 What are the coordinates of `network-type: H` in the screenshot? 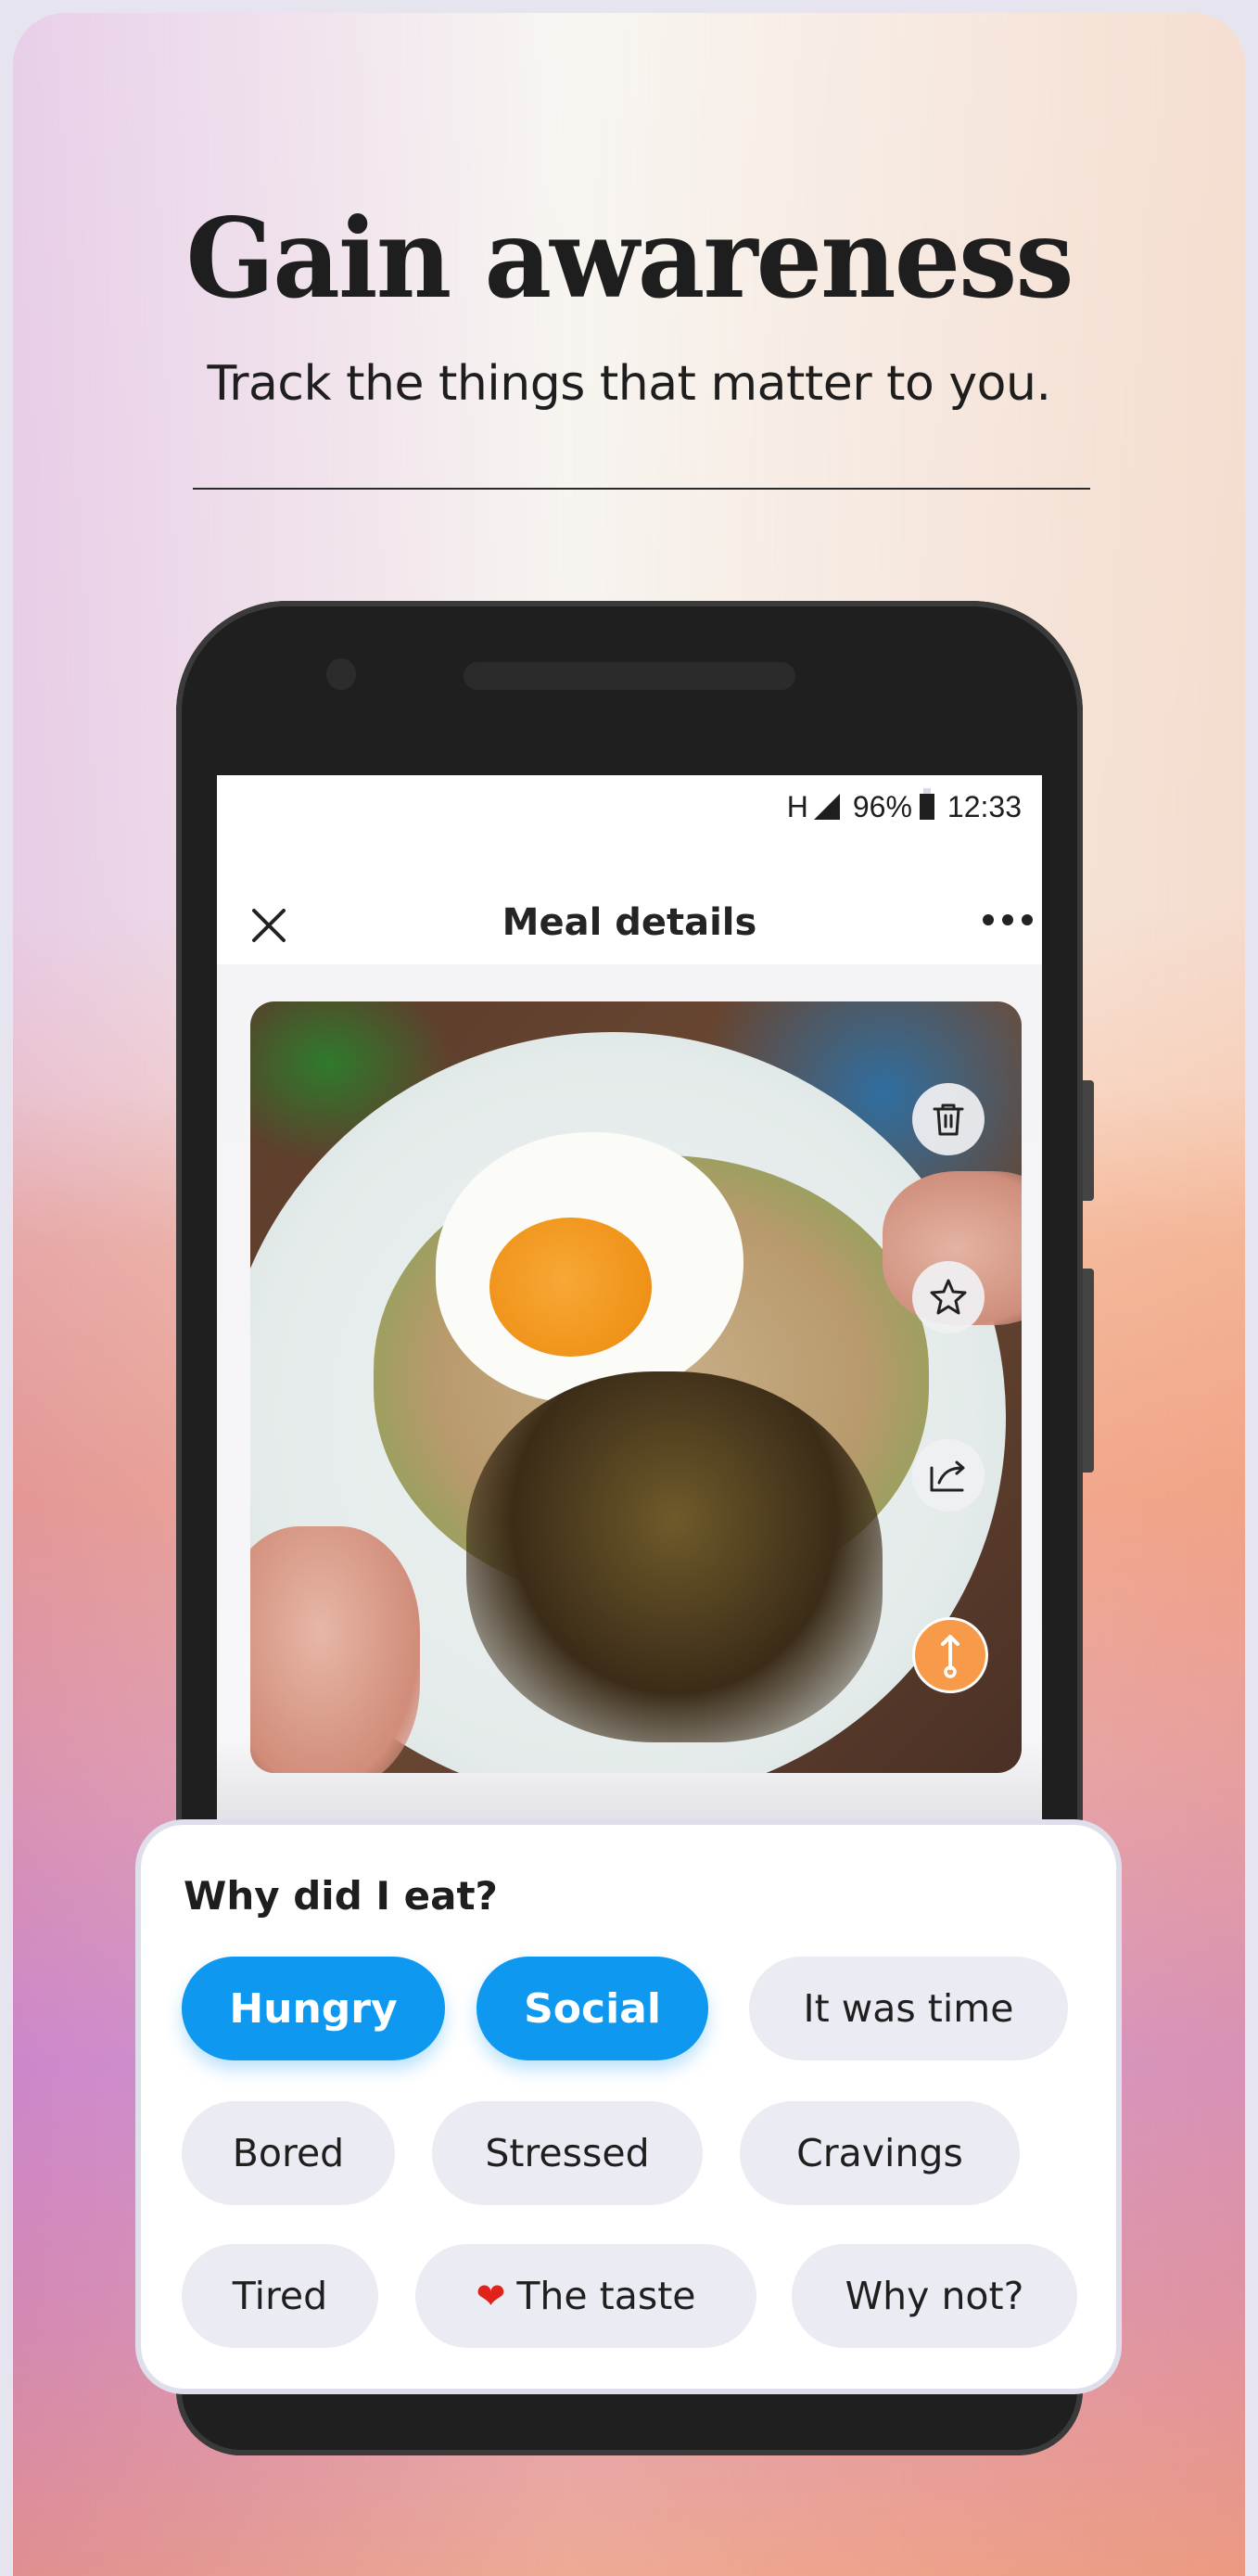 It's located at (797, 806).